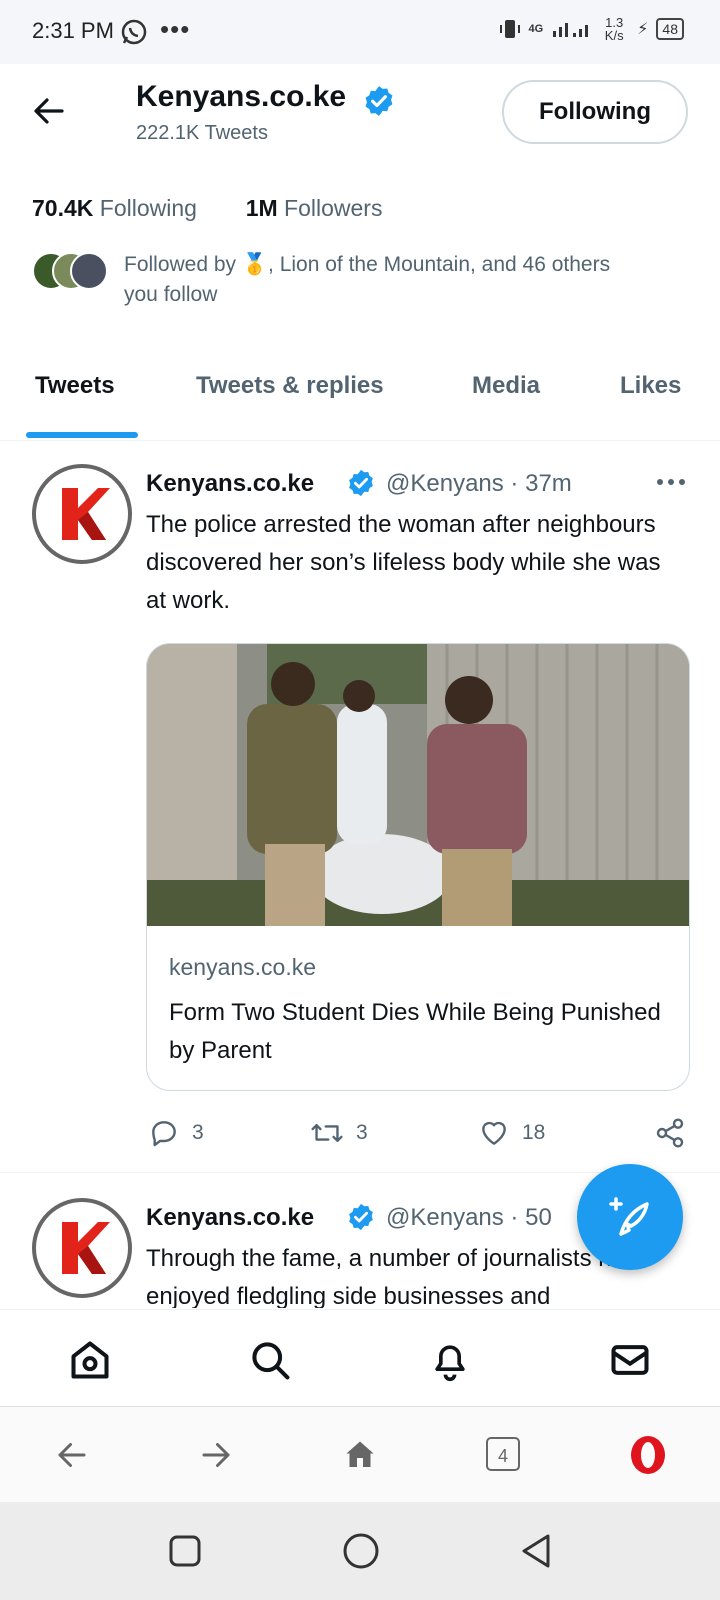 The image size is (720, 1600). I want to click on reply-action: 3, so click(176, 1133).